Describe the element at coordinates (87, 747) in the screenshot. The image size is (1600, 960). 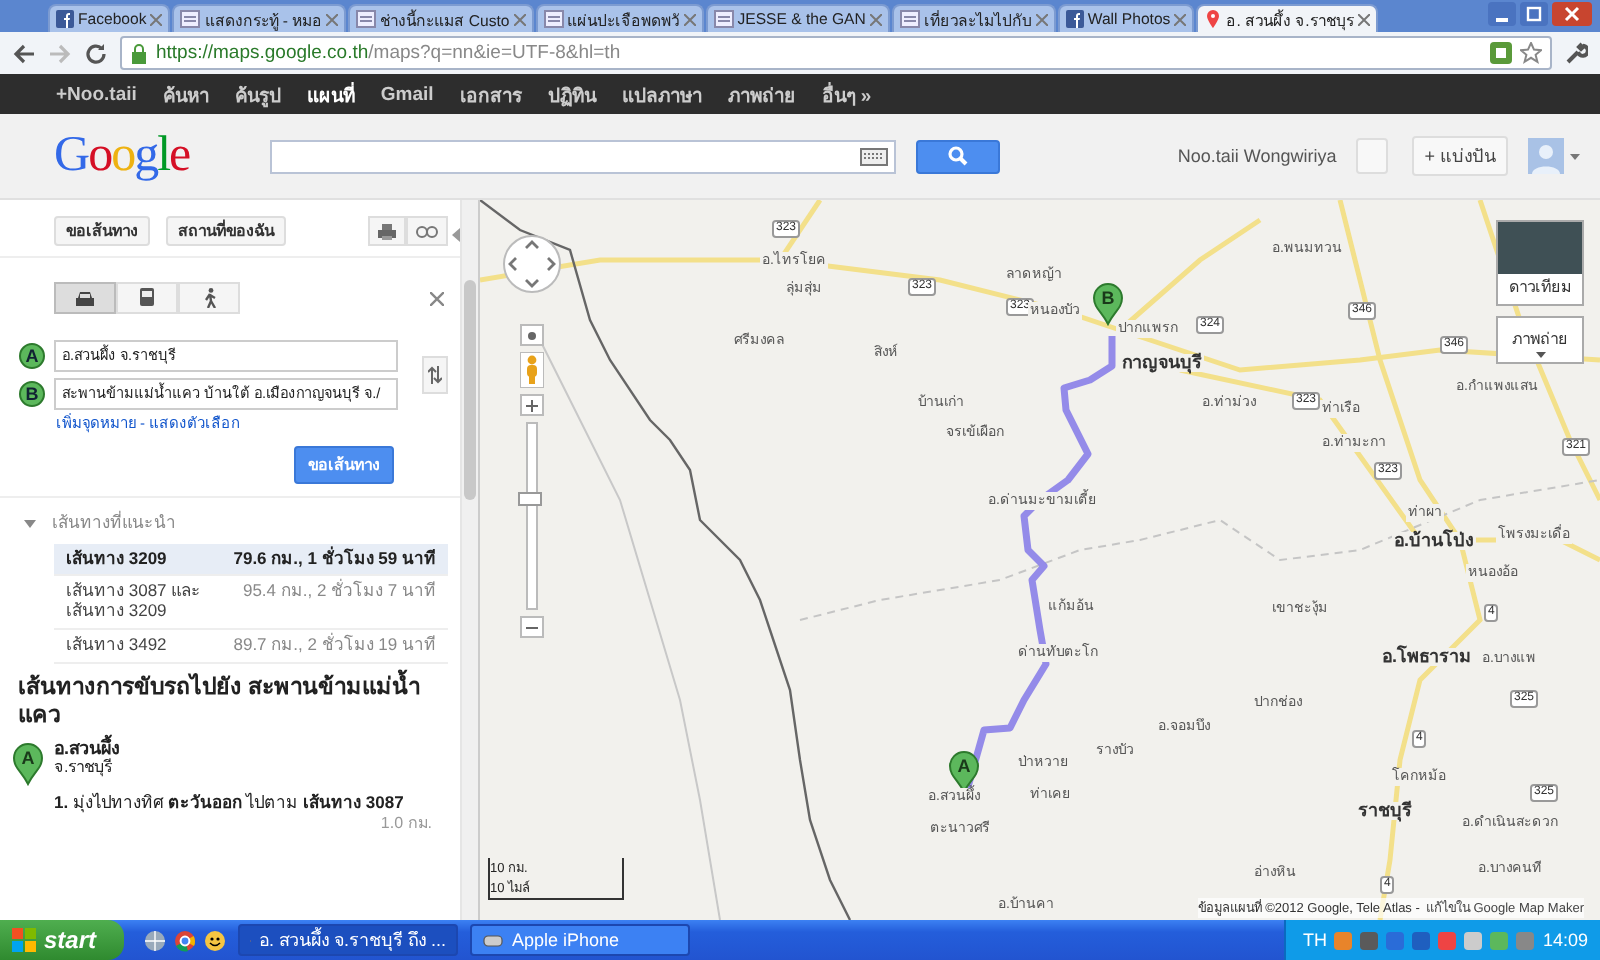
I see `start-name: อ.สวนผึ้ง` at that location.